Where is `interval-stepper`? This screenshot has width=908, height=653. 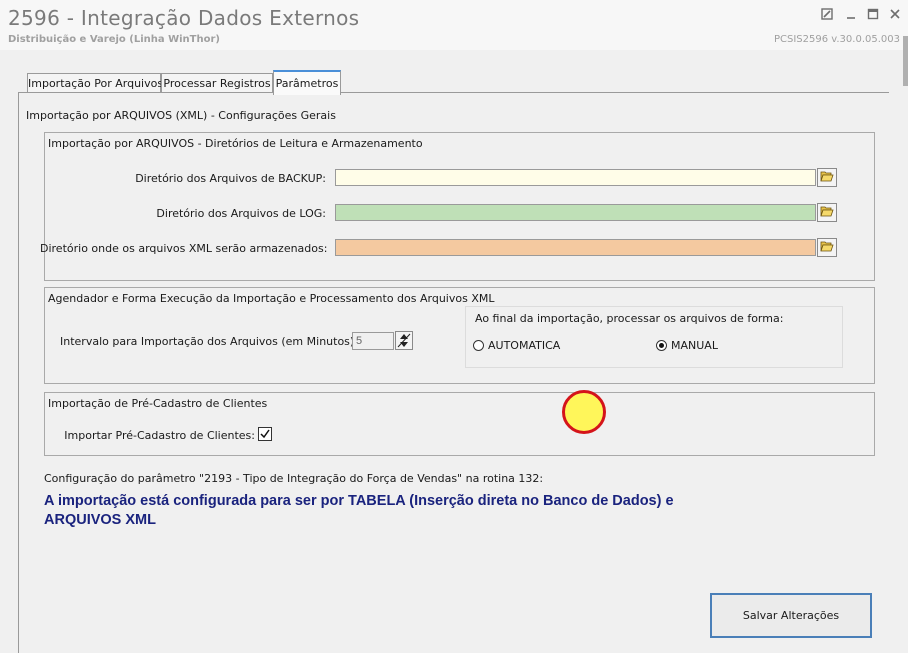
interval-stepper is located at coordinates (404, 340).